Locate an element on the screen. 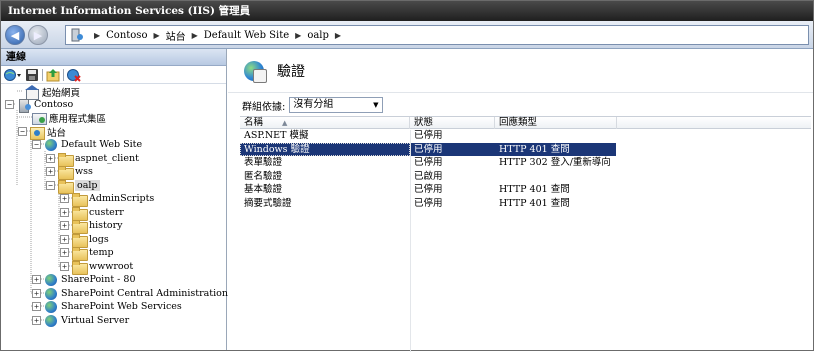 This screenshot has height=352, width=814. tree-node-oalp: − oalp is located at coordinates (73, 186).